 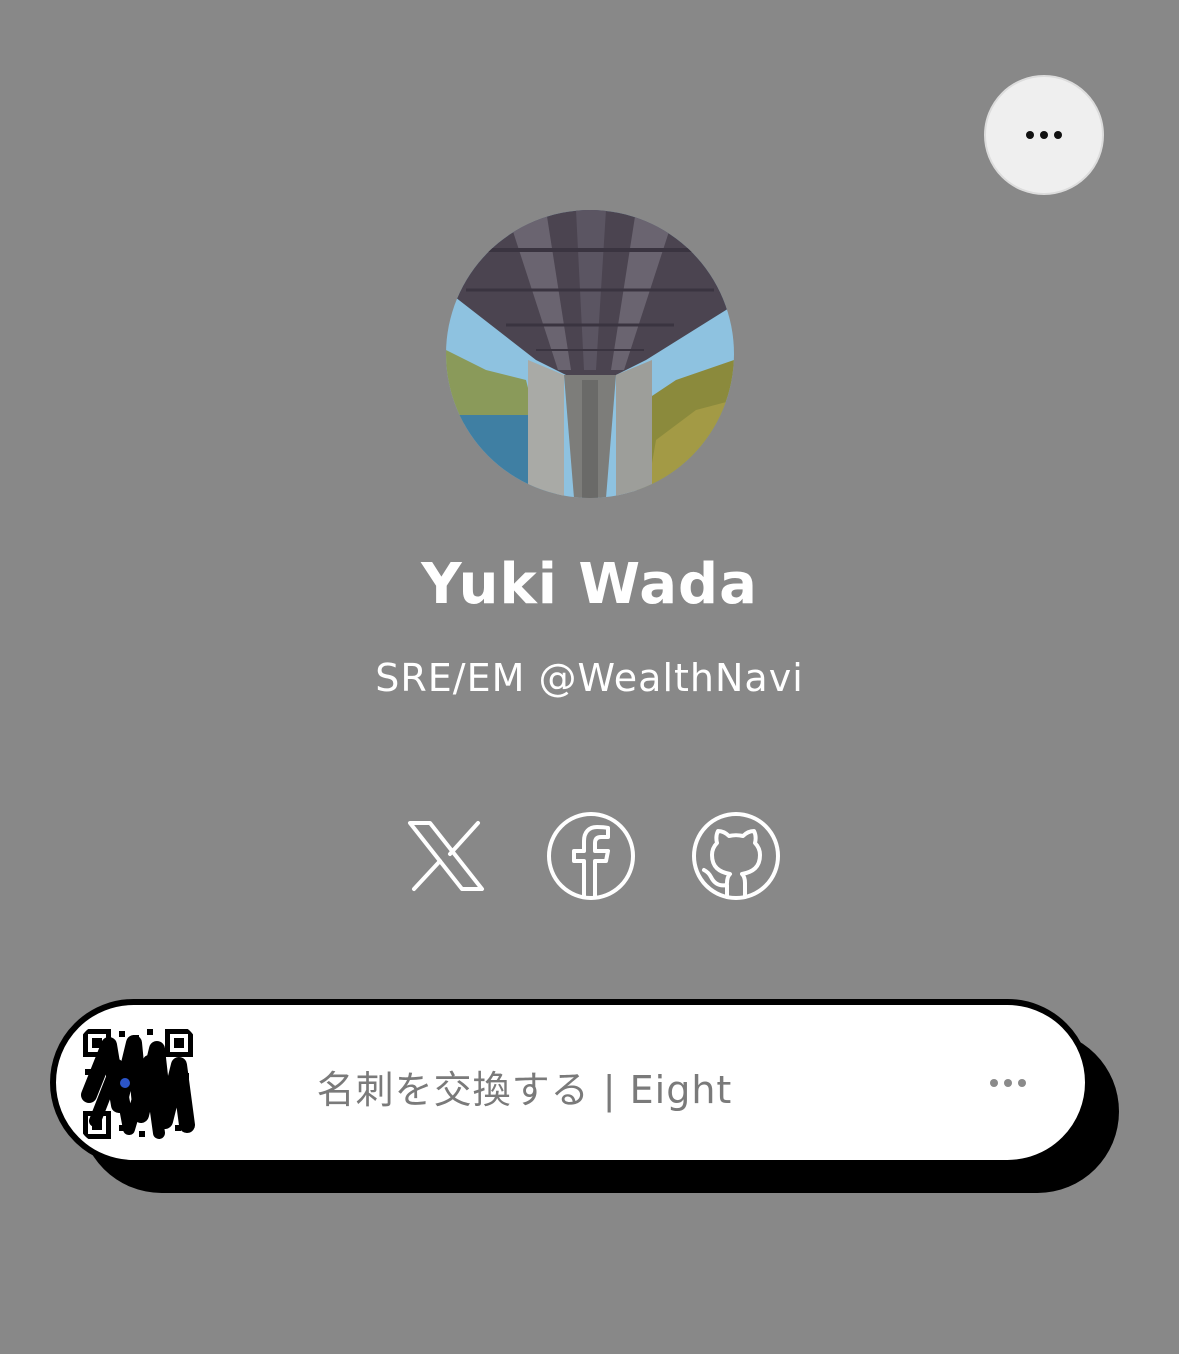 I want to click on more-options-button, so click(x=1044, y=135).